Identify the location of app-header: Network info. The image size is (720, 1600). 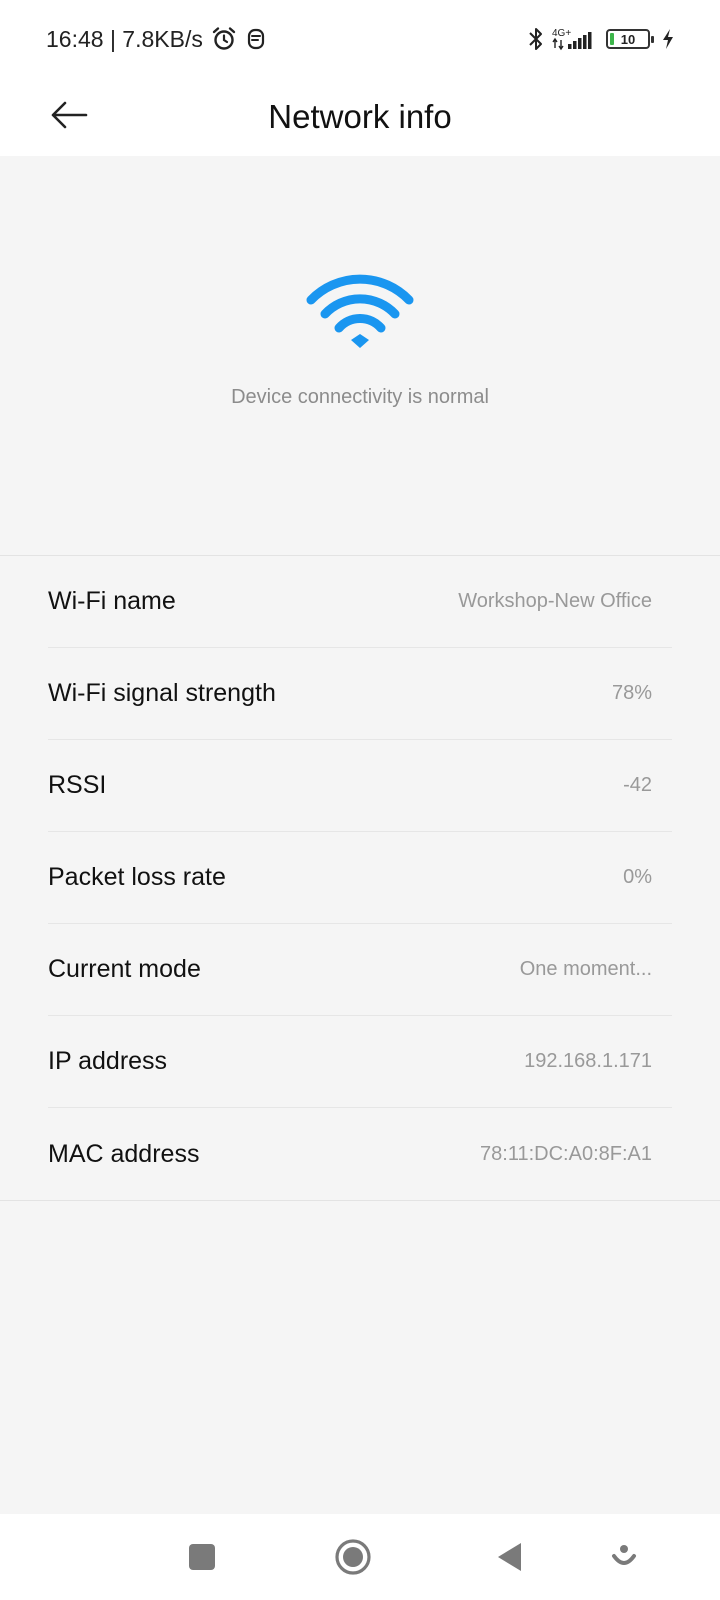
(360, 117).